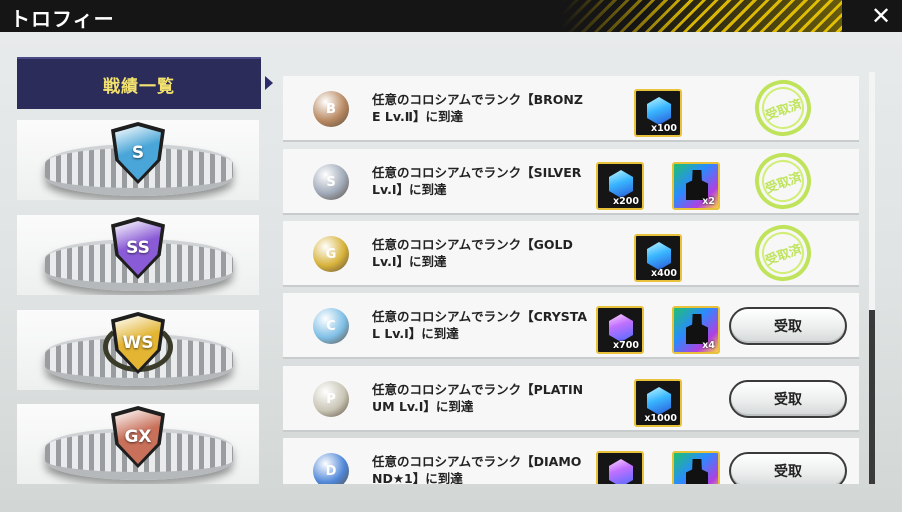 The width and height of the screenshot is (902, 512). I want to click on trophy-description: 任意のコロシアムでランク【PLATIN UM Lv.Ⅰ】に到達, so click(478, 398).